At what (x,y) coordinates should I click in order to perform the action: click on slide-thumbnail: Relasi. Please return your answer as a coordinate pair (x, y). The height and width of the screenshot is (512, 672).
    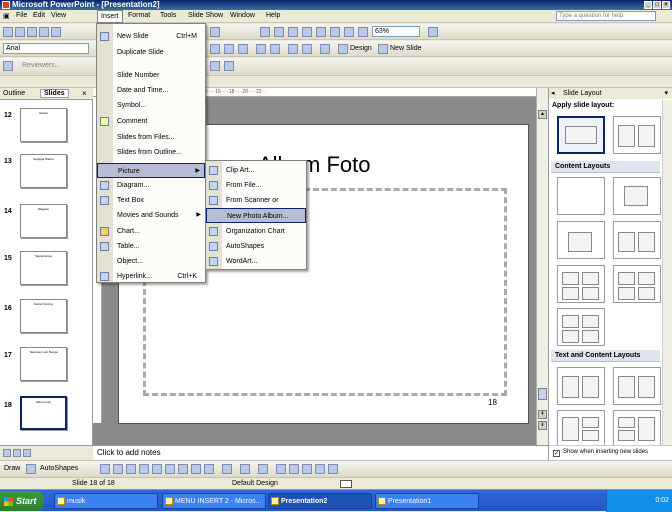
    Looking at the image, I should click on (43, 125).